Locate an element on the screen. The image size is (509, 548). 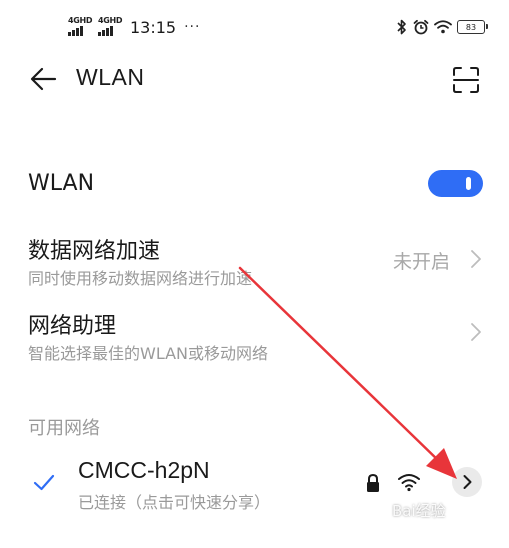
status-bar-right: 83 is located at coordinates (442, 27).